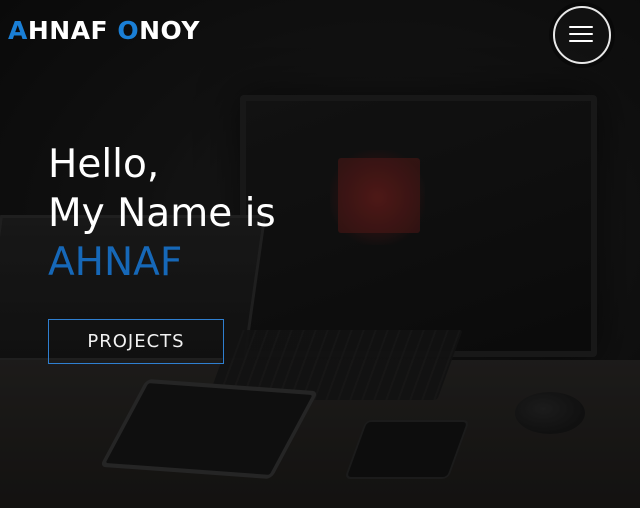 This screenshot has width=640, height=508. Describe the element at coordinates (136, 341) in the screenshot. I see `projects-button: PROJECTS` at that location.